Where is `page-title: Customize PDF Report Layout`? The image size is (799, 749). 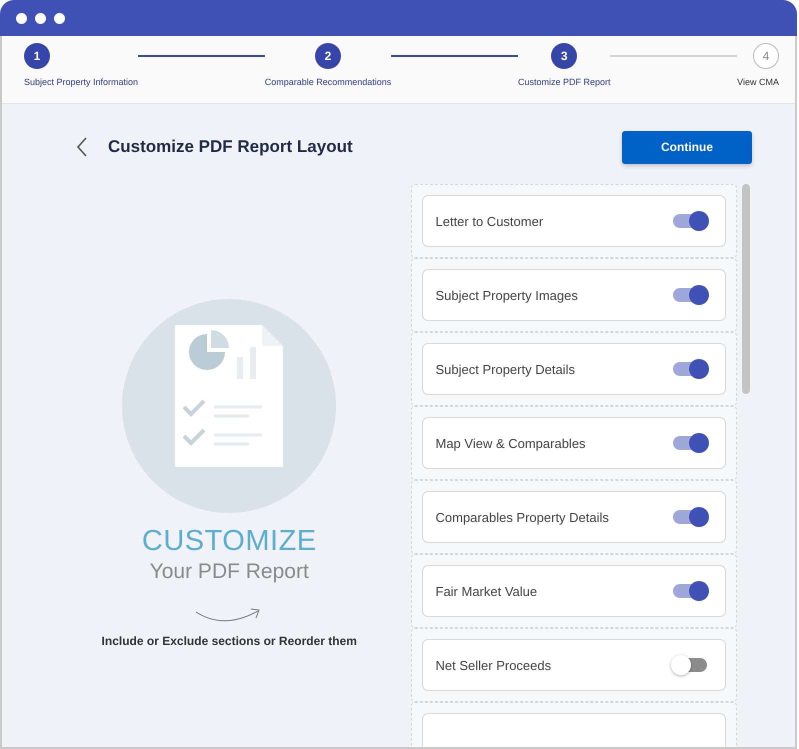 page-title: Customize PDF Report Layout is located at coordinates (231, 147).